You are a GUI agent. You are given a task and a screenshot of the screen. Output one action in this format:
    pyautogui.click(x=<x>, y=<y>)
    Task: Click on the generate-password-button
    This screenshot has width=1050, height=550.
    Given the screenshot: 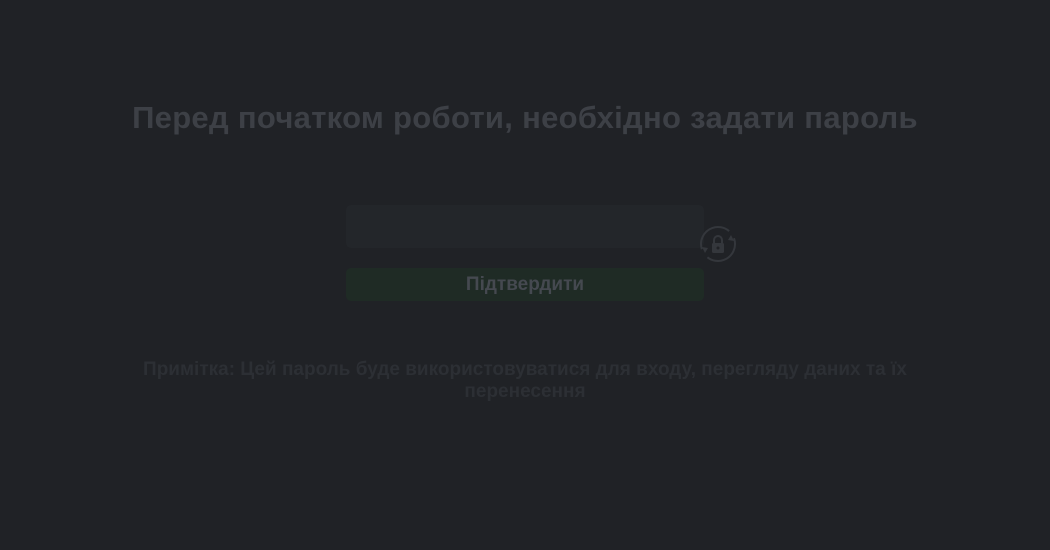 What is the action you would take?
    pyautogui.click(x=718, y=244)
    